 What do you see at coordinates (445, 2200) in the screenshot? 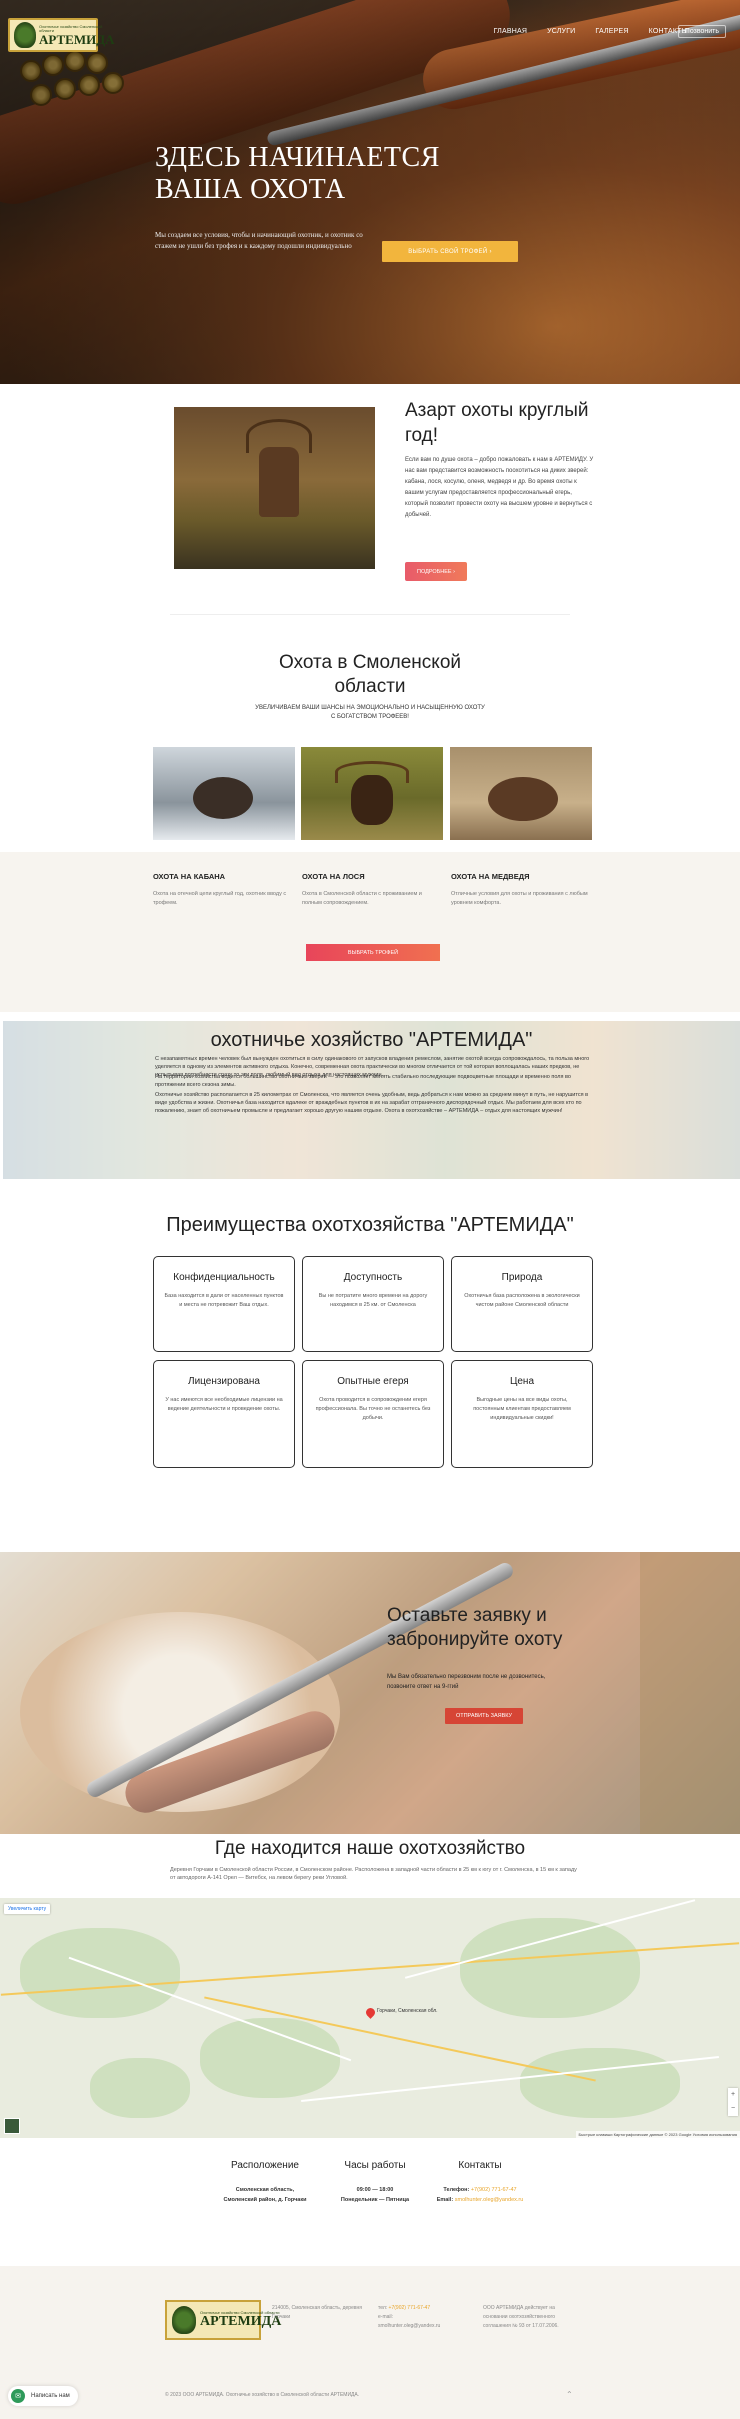
I see `email-label: Email:` at bounding box center [445, 2200].